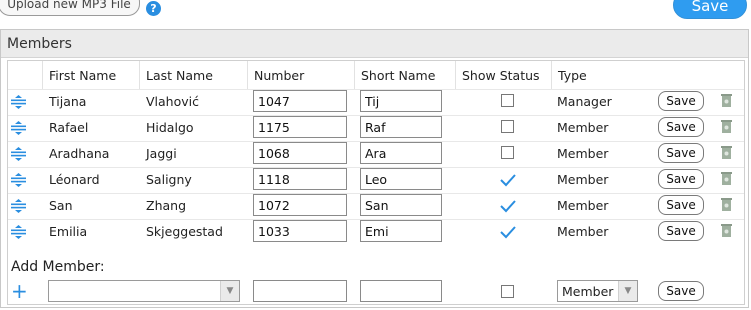 This screenshot has width=751, height=310. I want to click on add-member-plus-icon: +, so click(19, 291).